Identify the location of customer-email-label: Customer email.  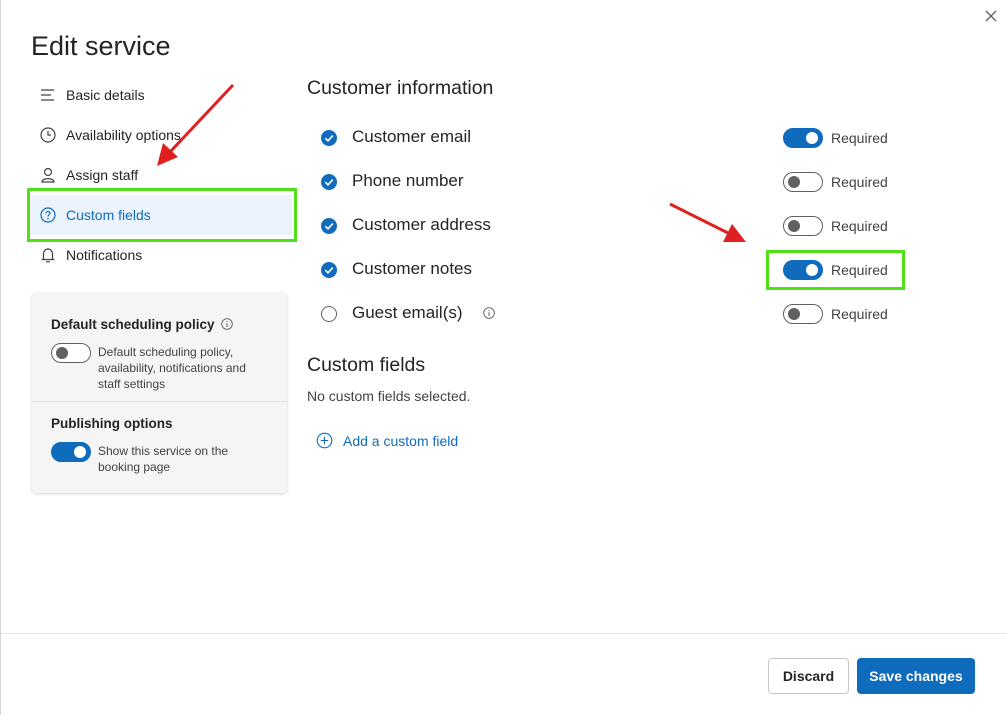
(412, 136).